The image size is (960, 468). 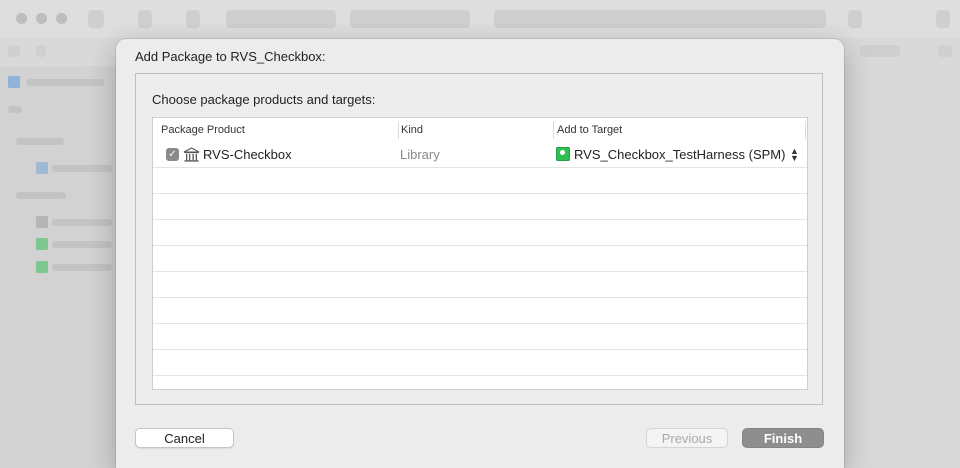 I want to click on finish-button: Finish, so click(x=783, y=438).